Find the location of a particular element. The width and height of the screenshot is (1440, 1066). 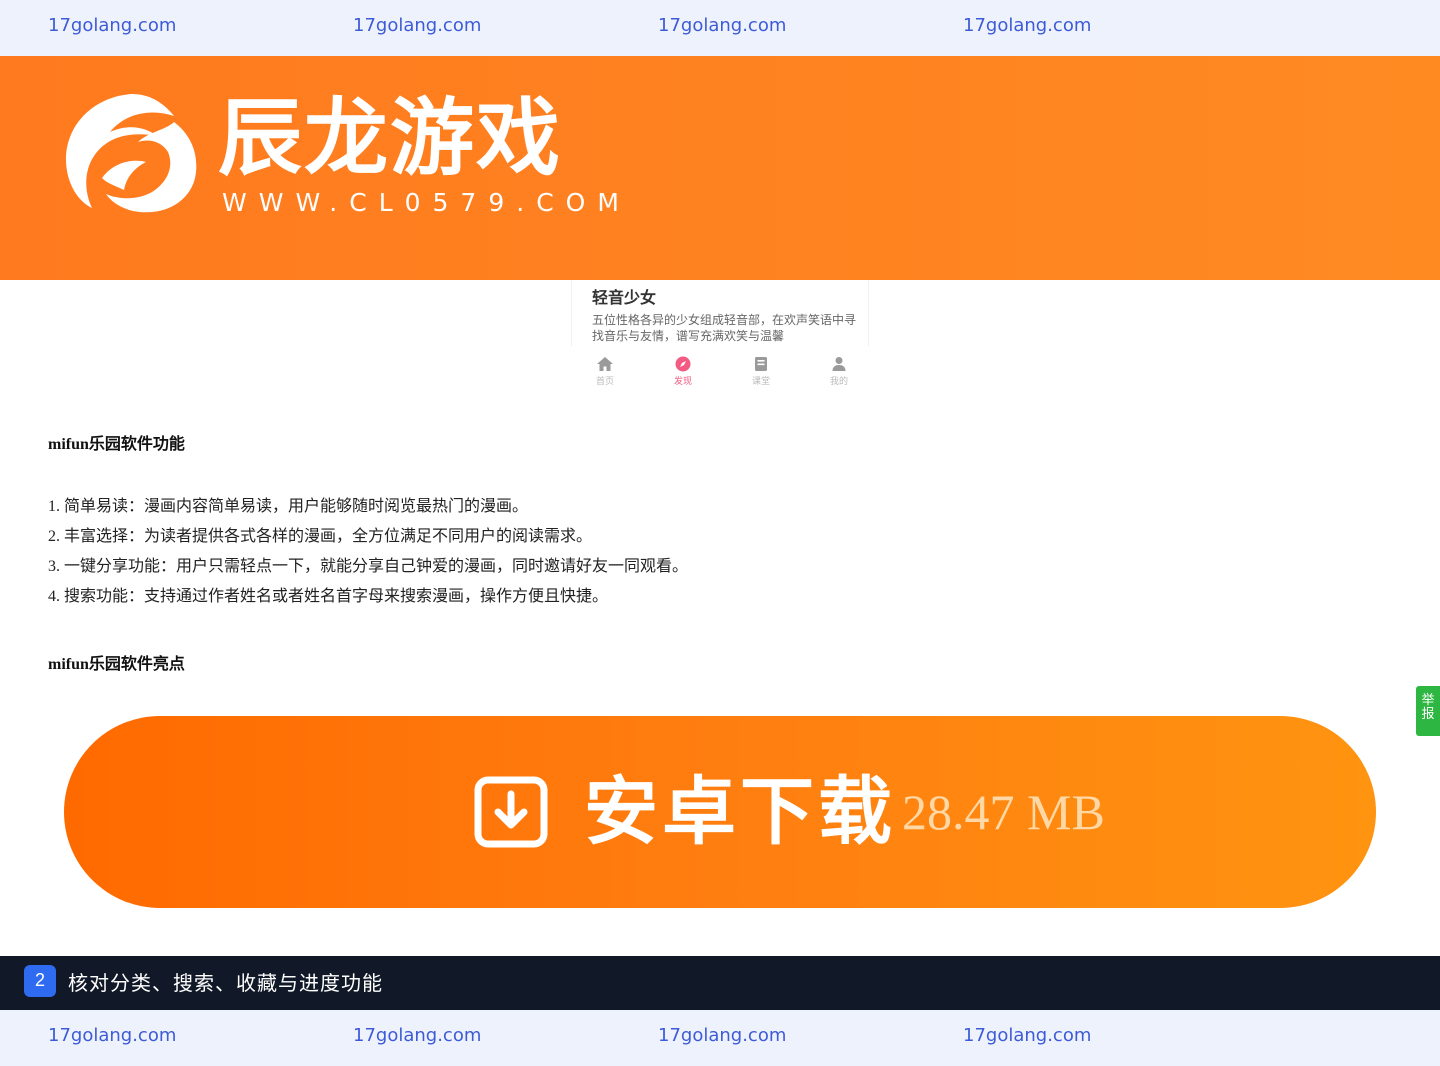

home-icon is located at coordinates (605, 364).